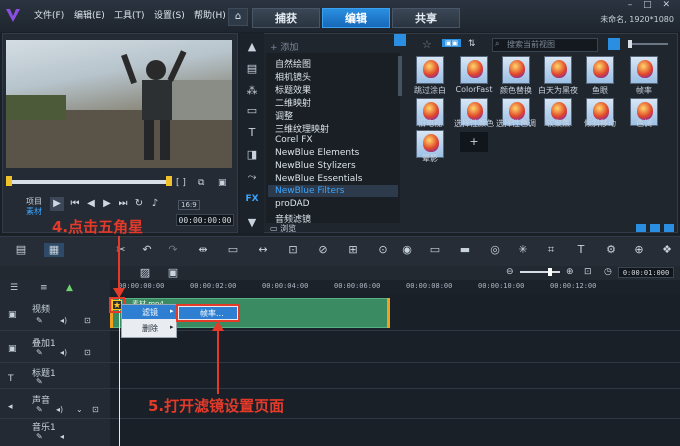 This screenshot has height=446, width=680. What do you see at coordinates (181, 183) in the screenshot?
I see `mark-brackets: [ ]` at bounding box center [181, 183].